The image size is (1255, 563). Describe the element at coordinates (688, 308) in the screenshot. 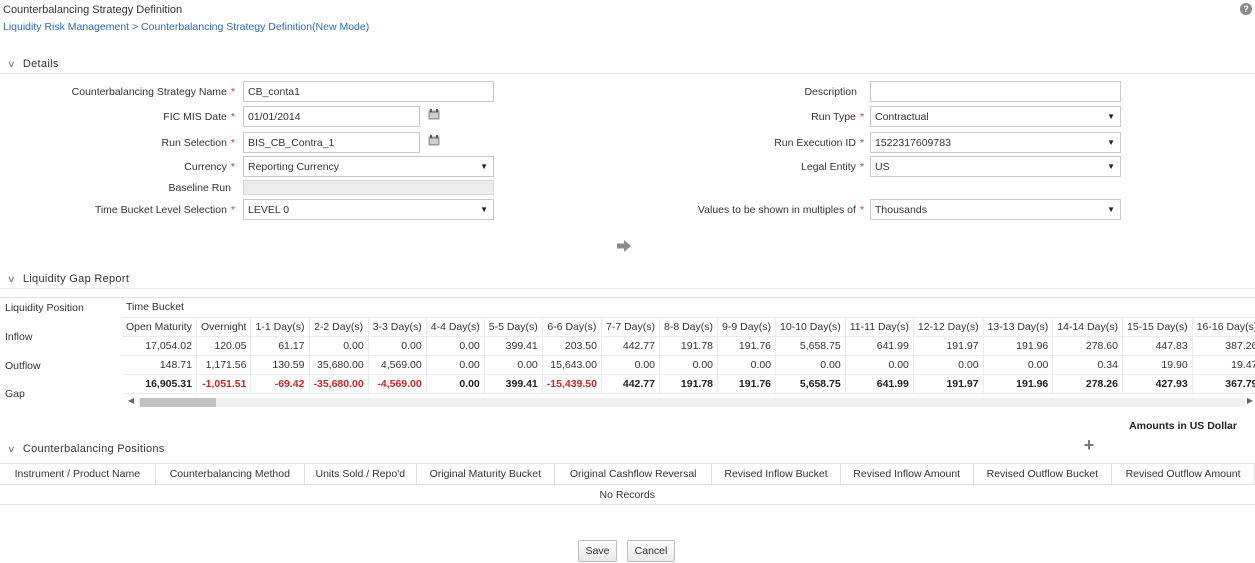

I see `time-bucket-header: Time Bucket` at that location.